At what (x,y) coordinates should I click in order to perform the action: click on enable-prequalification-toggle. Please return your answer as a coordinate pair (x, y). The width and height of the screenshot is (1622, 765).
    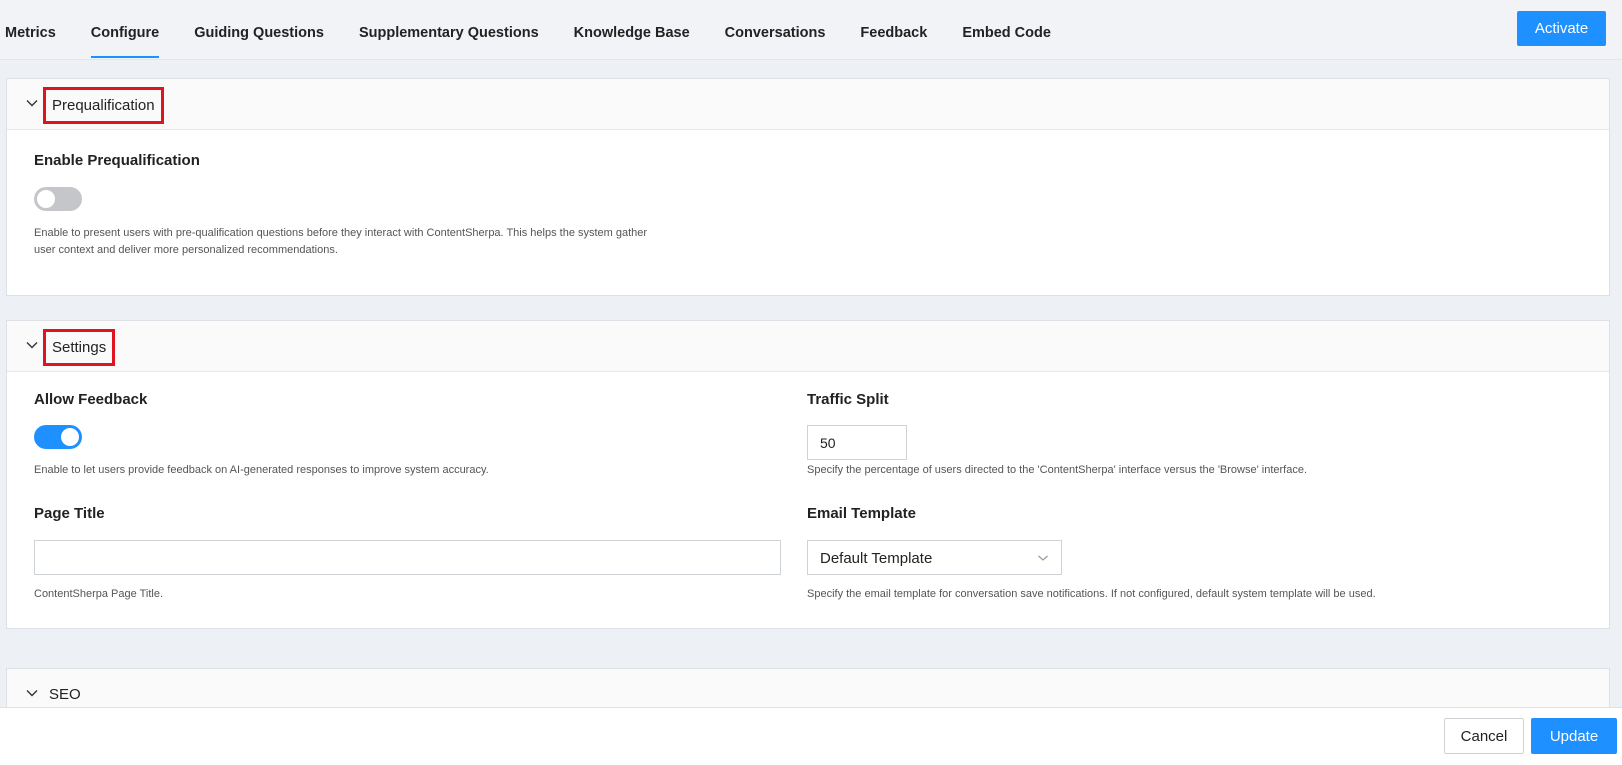
    Looking at the image, I should click on (58, 199).